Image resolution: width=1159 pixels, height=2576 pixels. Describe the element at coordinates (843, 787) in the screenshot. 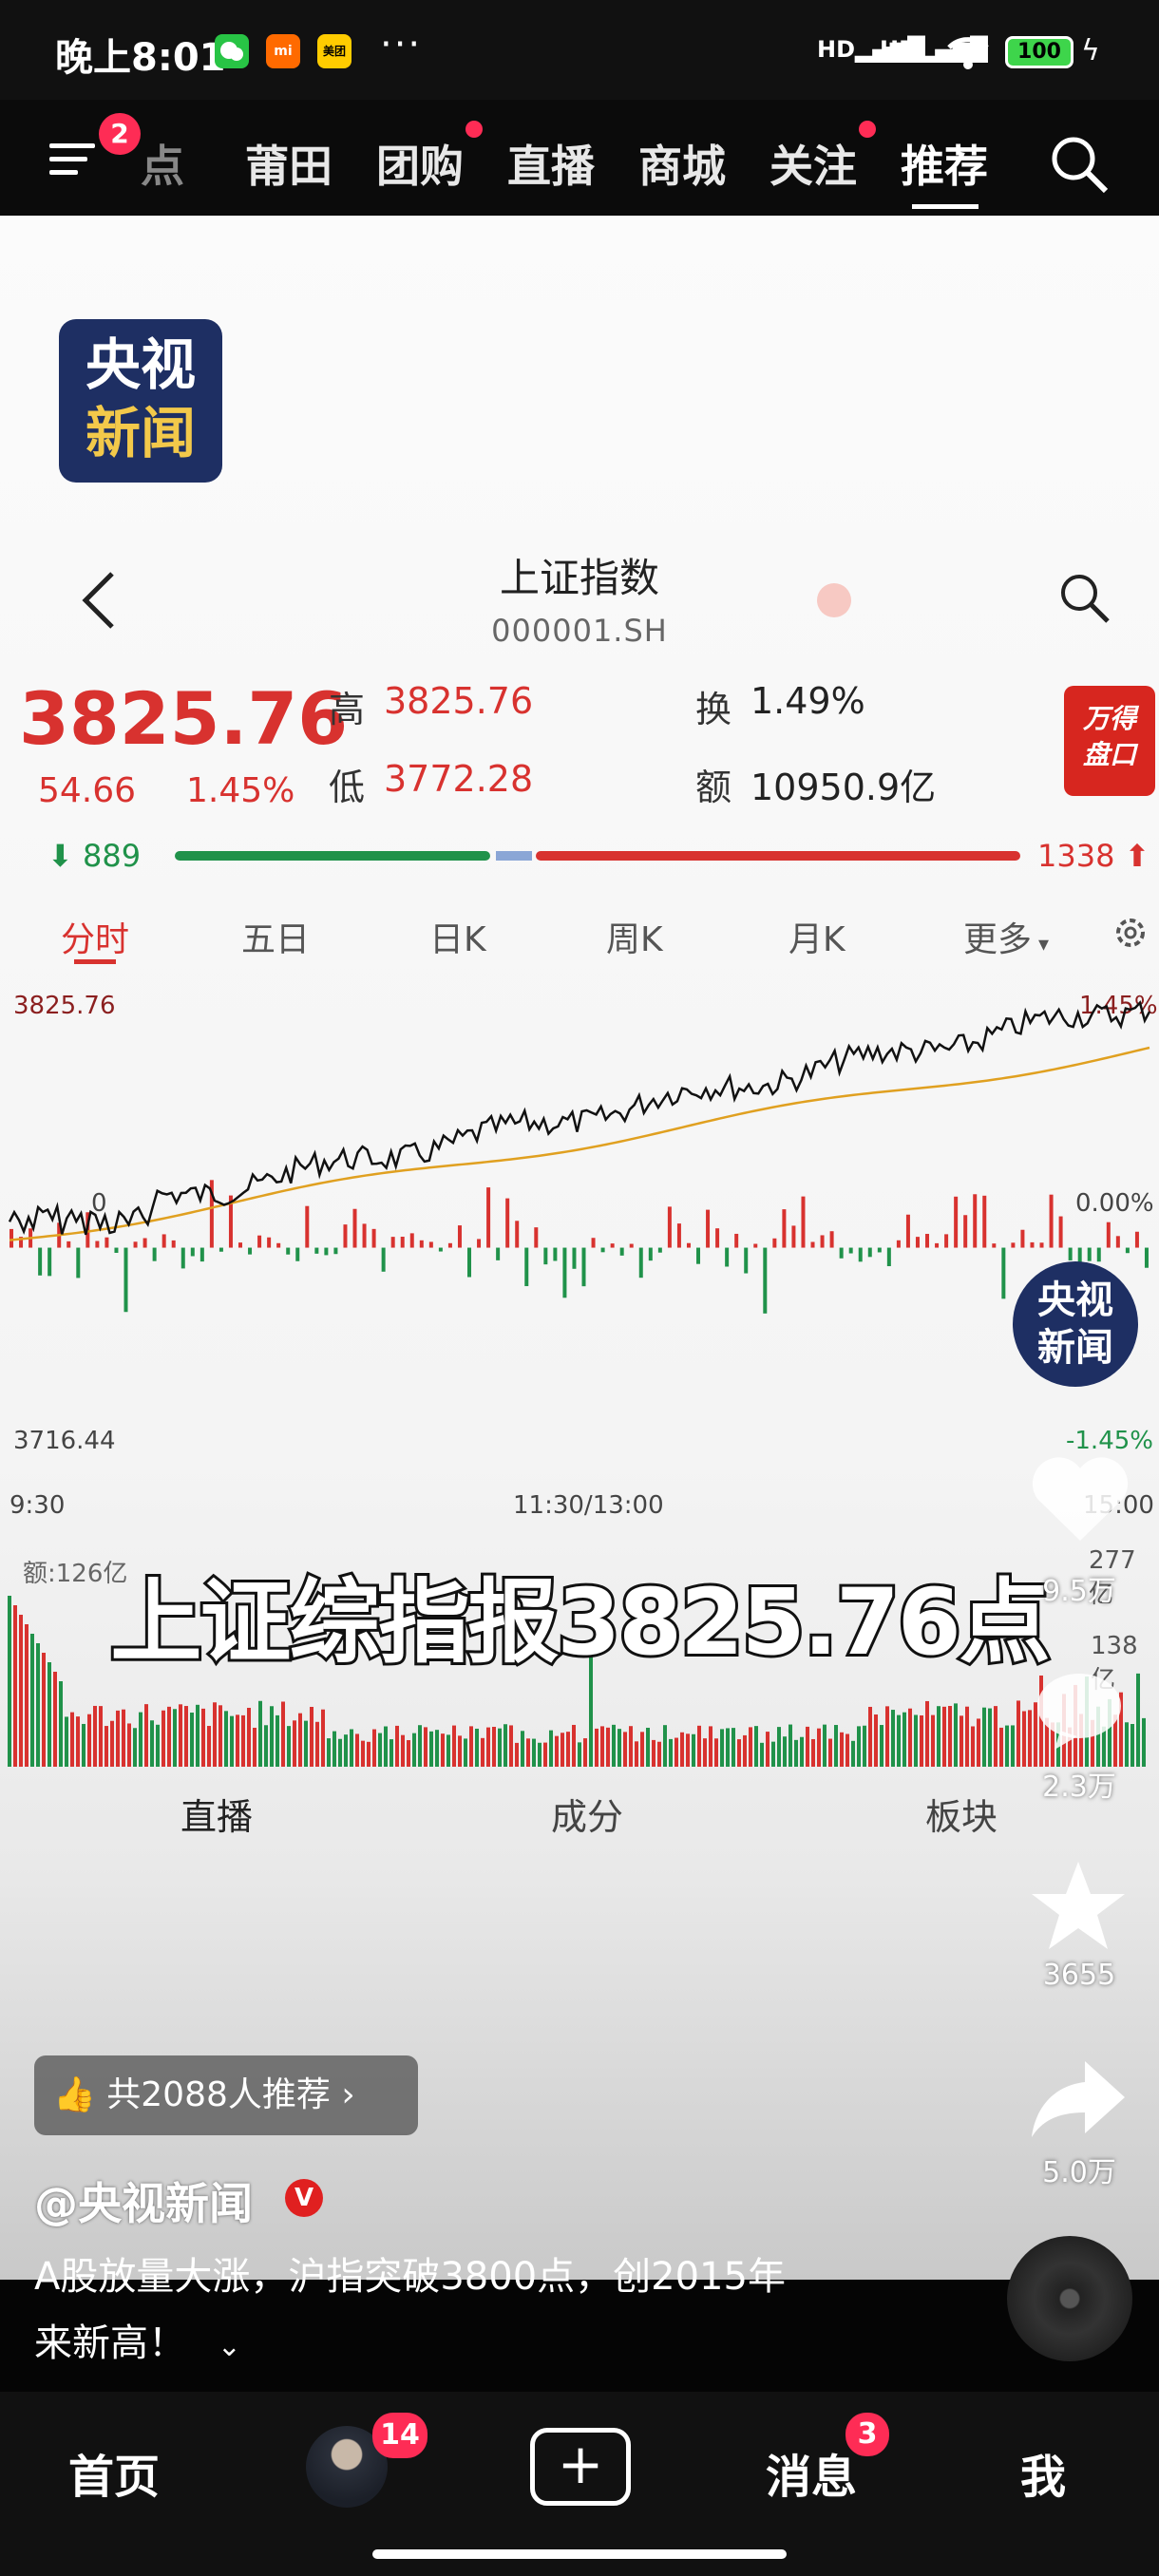

I see `amount-value: 10950.9亿` at that location.